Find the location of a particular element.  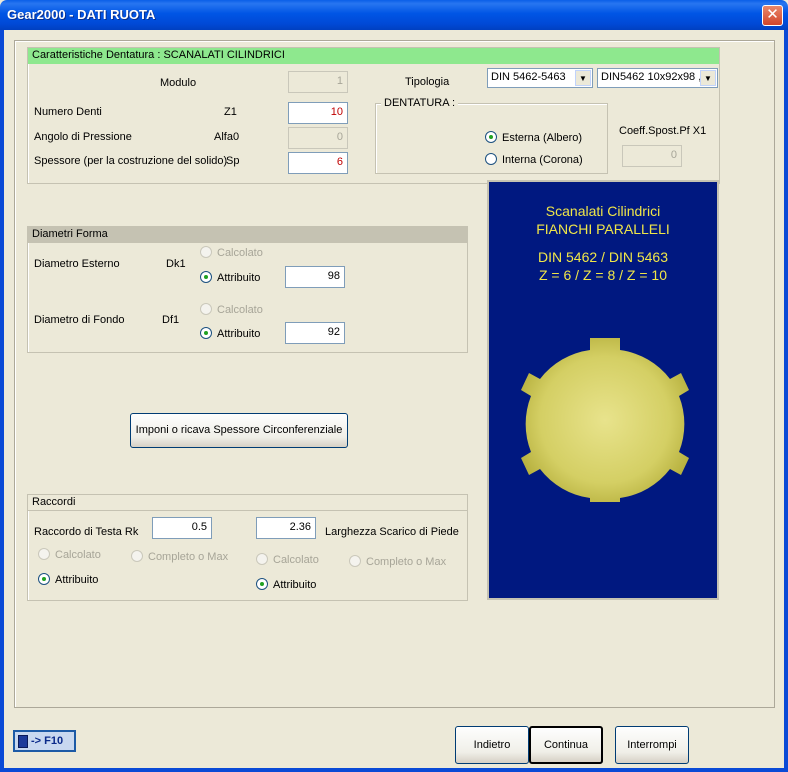

coeff-label: Coeff.Spost.Pf X1 is located at coordinates (663, 131).